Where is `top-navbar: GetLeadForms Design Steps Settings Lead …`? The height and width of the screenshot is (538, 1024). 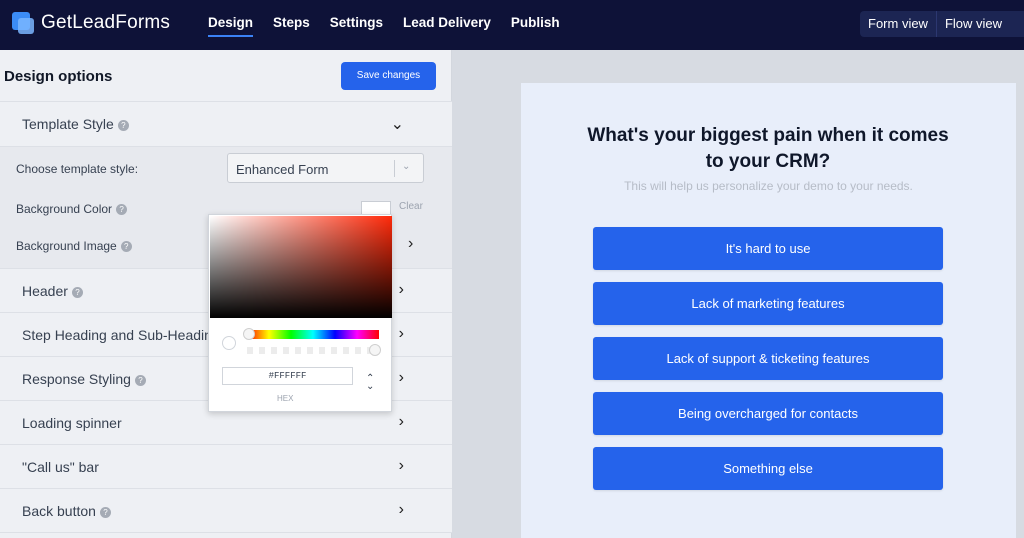 top-navbar: GetLeadForms Design Steps Settings Lead … is located at coordinates (512, 25).